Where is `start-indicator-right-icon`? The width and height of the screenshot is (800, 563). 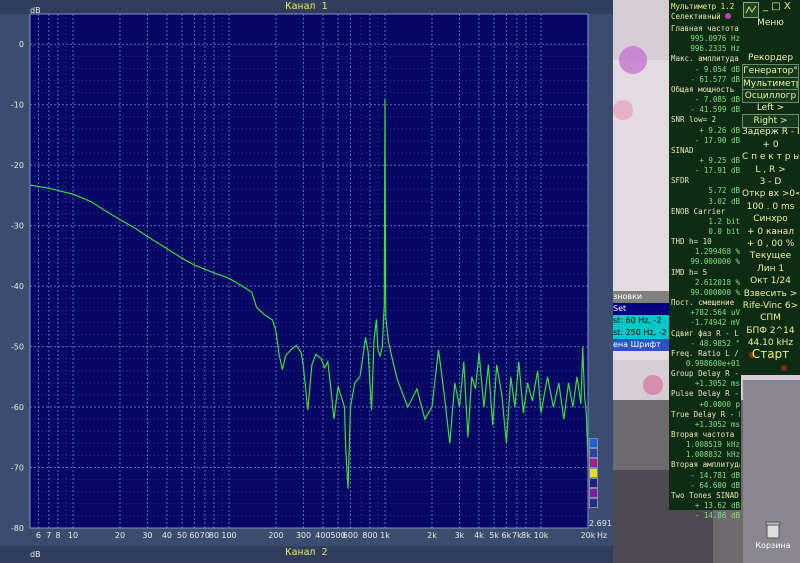 start-indicator-right-icon is located at coordinates (784, 368).